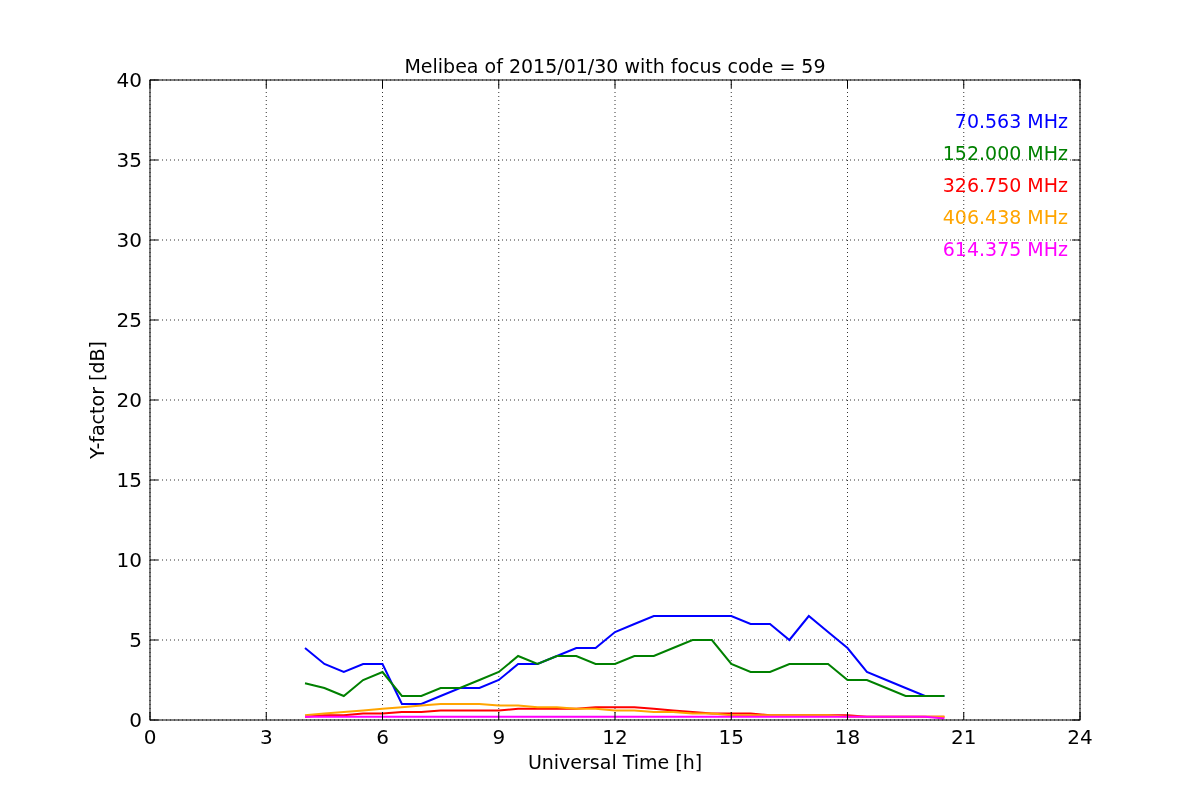 Image resolution: width=1200 pixels, height=800 pixels. What do you see at coordinates (129, 80) in the screenshot?
I see `y-tick-label: 40` at bounding box center [129, 80].